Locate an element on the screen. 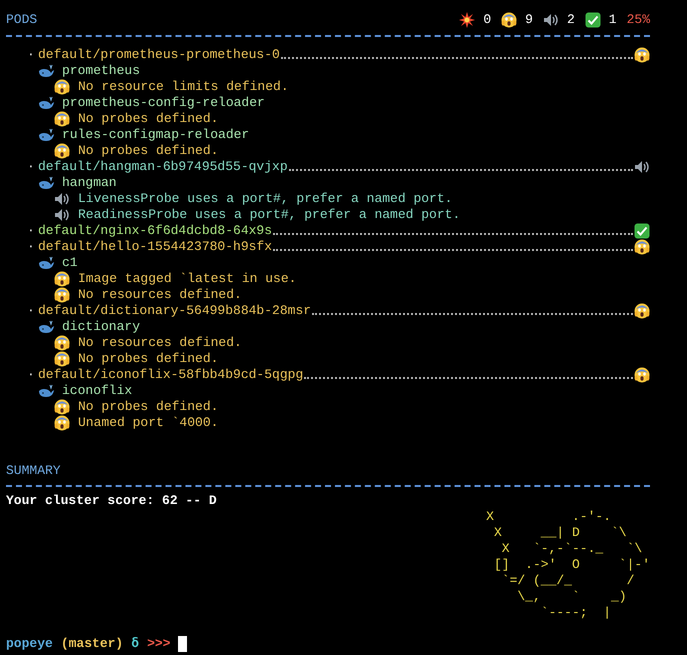 Image resolution: width=687 pixels, height=655 pixels. score-line: Your cluster score: 62 -- D is located at coordinates (112, 501).